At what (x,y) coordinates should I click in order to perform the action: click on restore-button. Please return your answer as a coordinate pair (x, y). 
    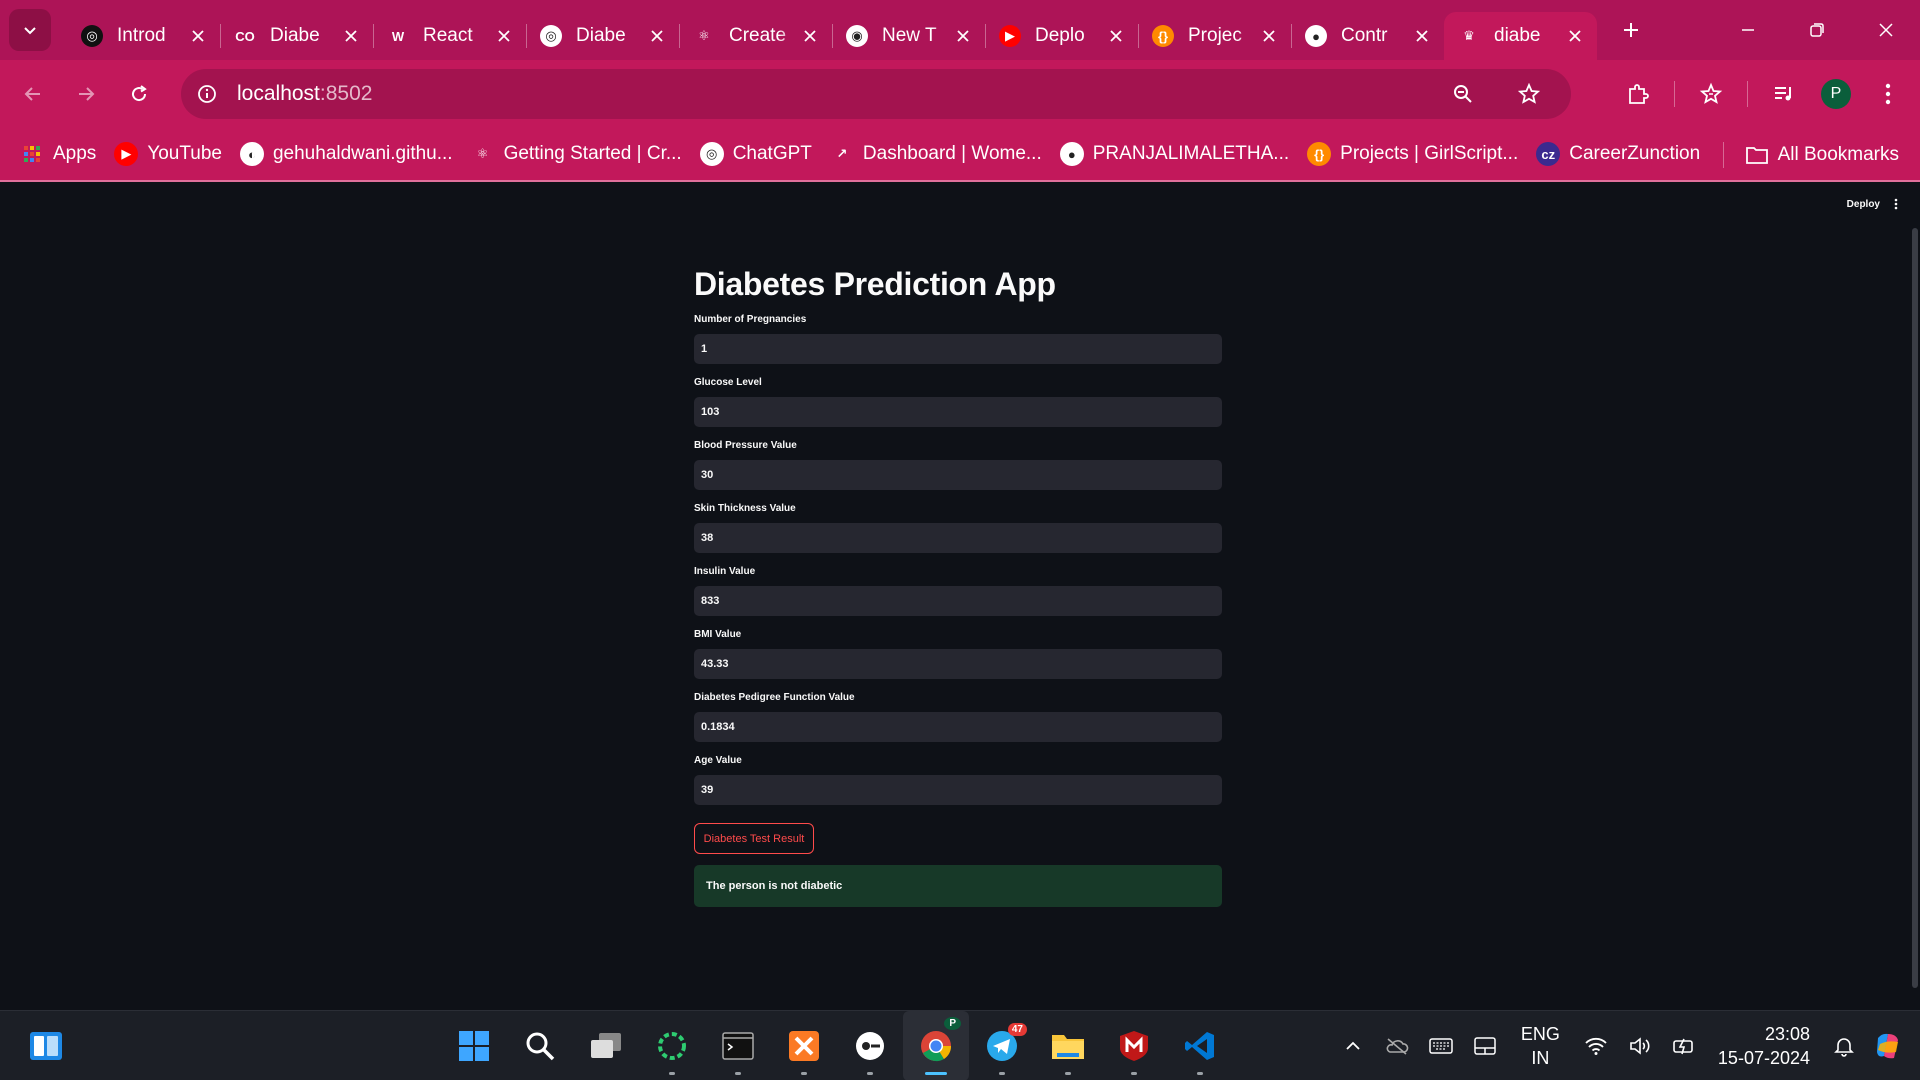
    Looking at the image, I should click on (1816, 30).